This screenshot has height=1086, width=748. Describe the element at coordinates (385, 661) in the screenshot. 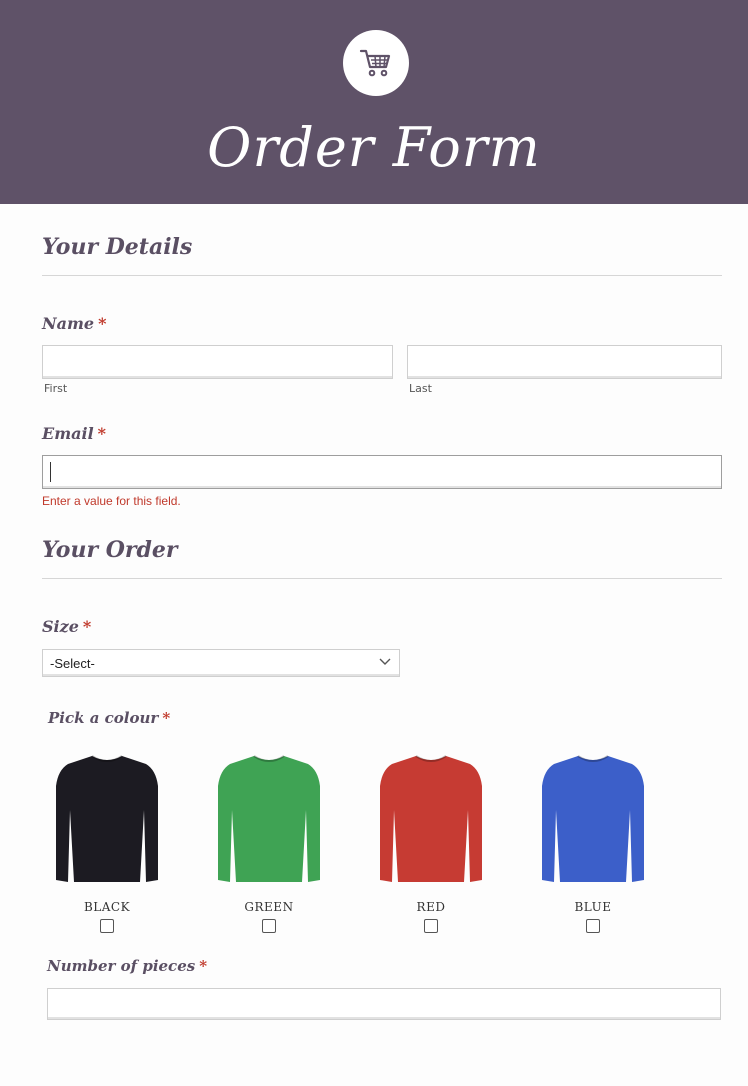

I see `chevron-down-icon` at that location.